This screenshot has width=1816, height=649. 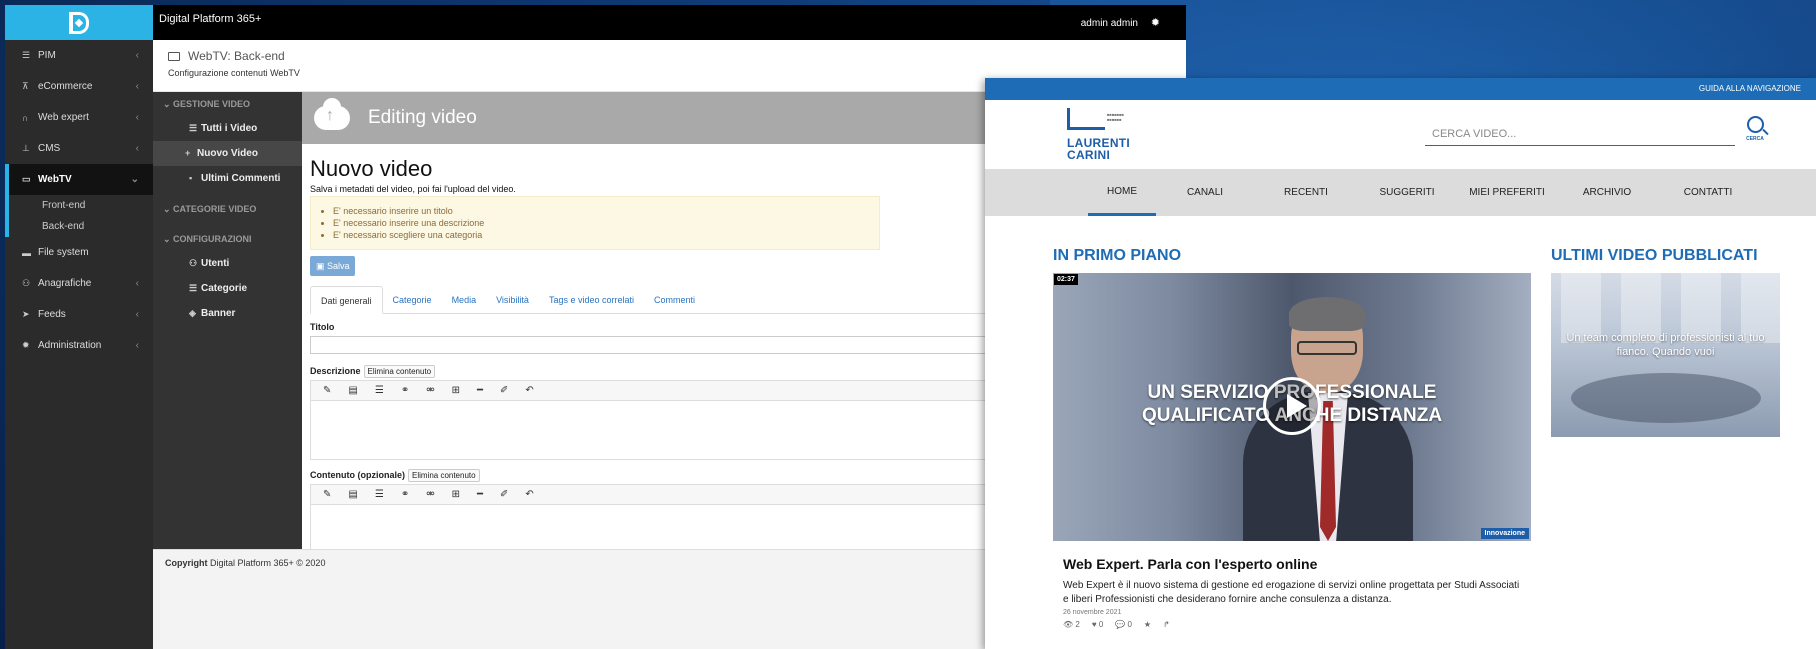 I want to click on editing-title: Editing video, so click(x=422, y=117).